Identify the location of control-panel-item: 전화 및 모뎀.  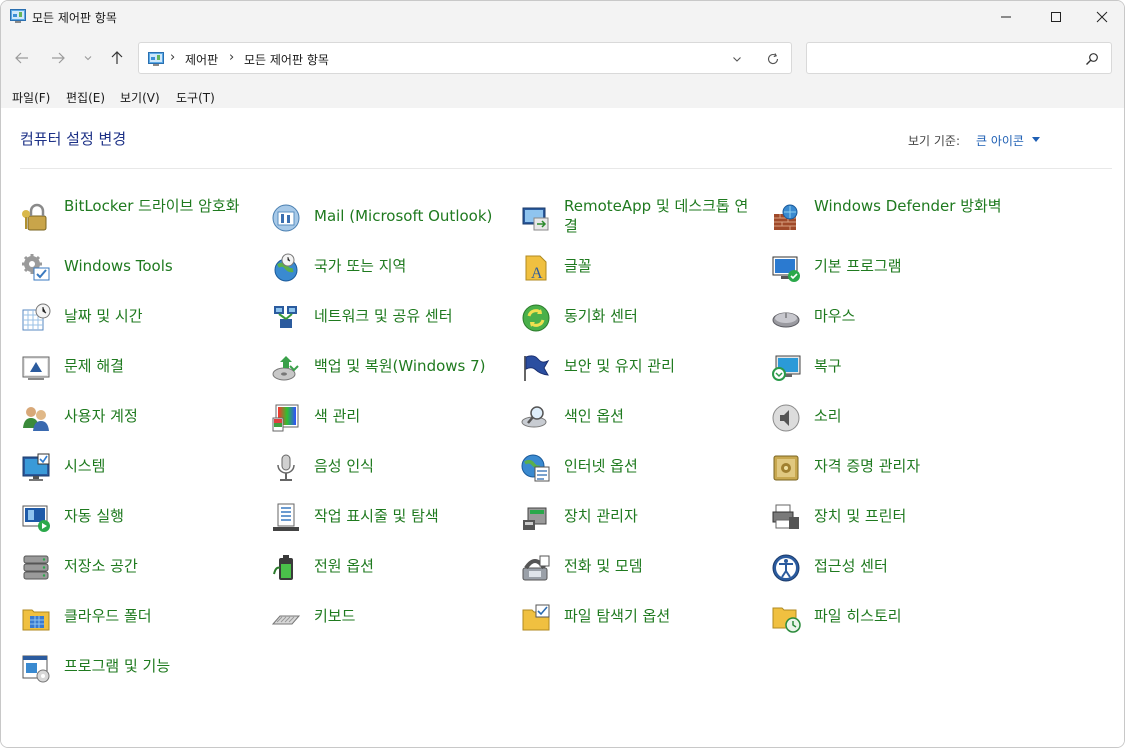
(640, 568).